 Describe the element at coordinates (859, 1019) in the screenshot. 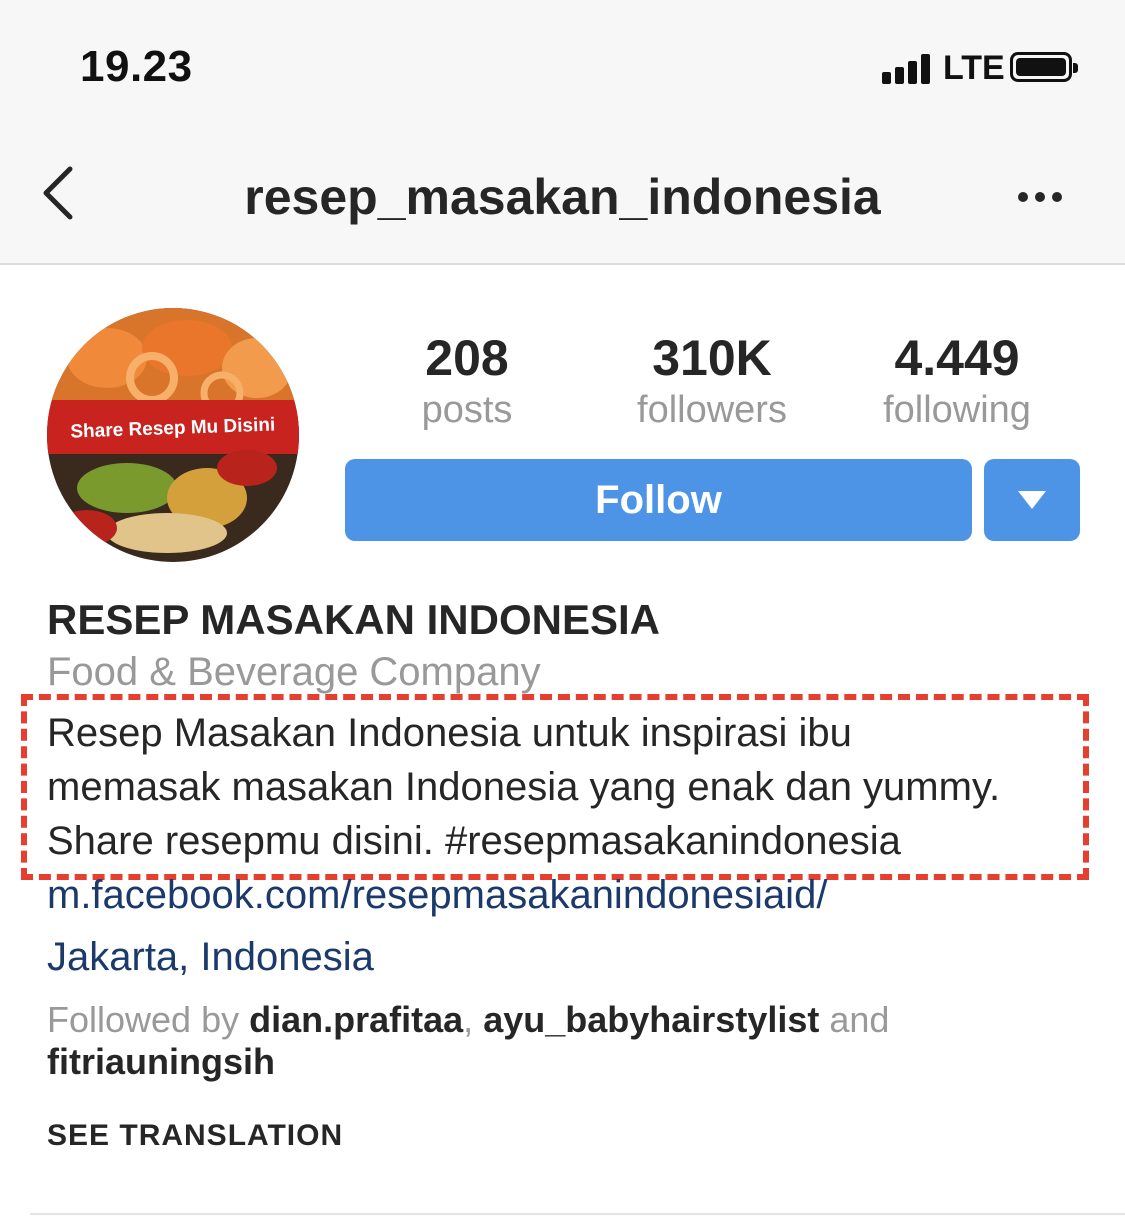

I see `followed-by-and: and` at that location.